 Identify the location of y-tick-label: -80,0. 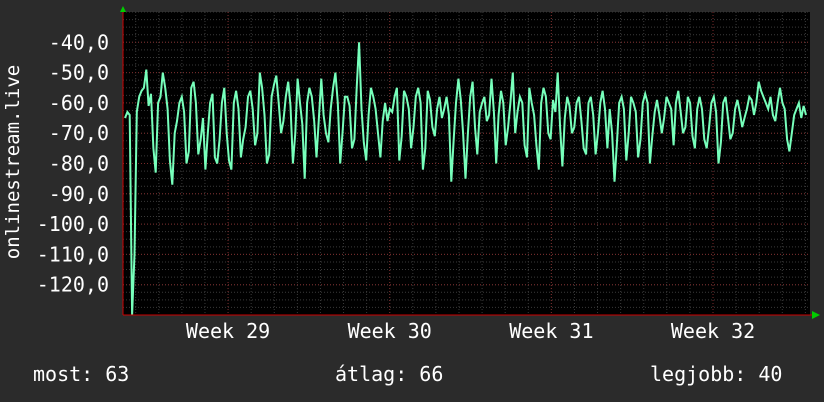
(79, 164).